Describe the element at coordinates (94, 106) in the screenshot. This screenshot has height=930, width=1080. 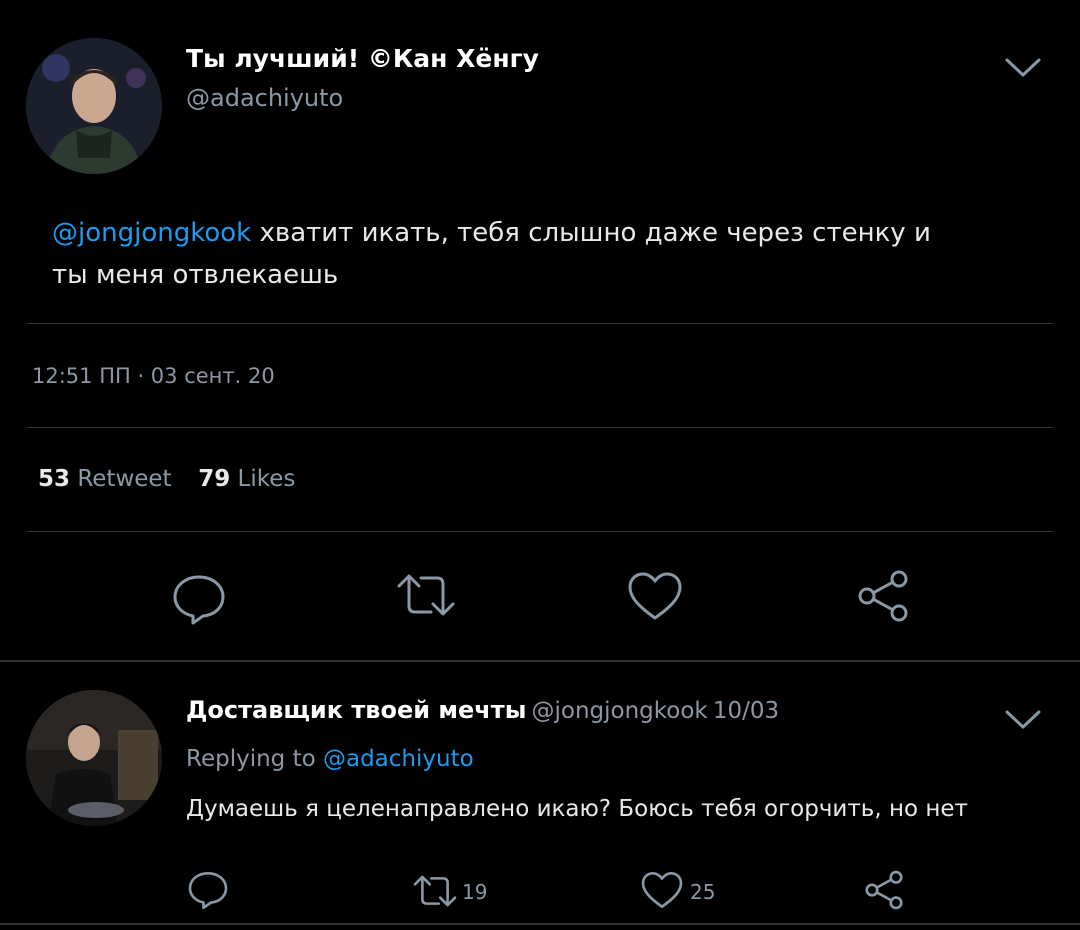
I see `author-avatar` at that location.